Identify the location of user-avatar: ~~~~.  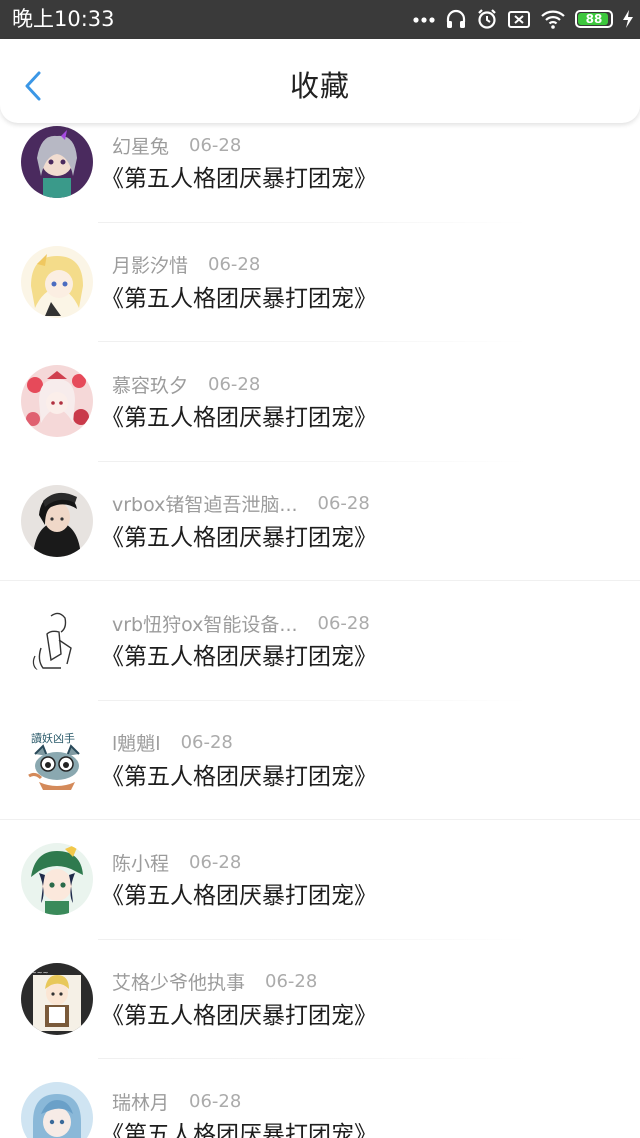
(57, 998).